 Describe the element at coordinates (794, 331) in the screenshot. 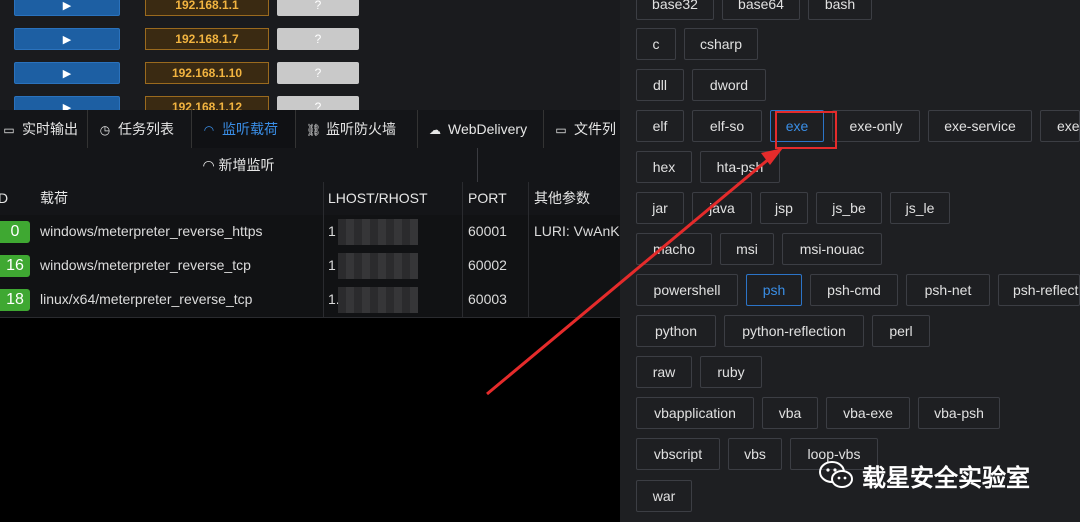

I see `format-button: python-reflection` at that location.